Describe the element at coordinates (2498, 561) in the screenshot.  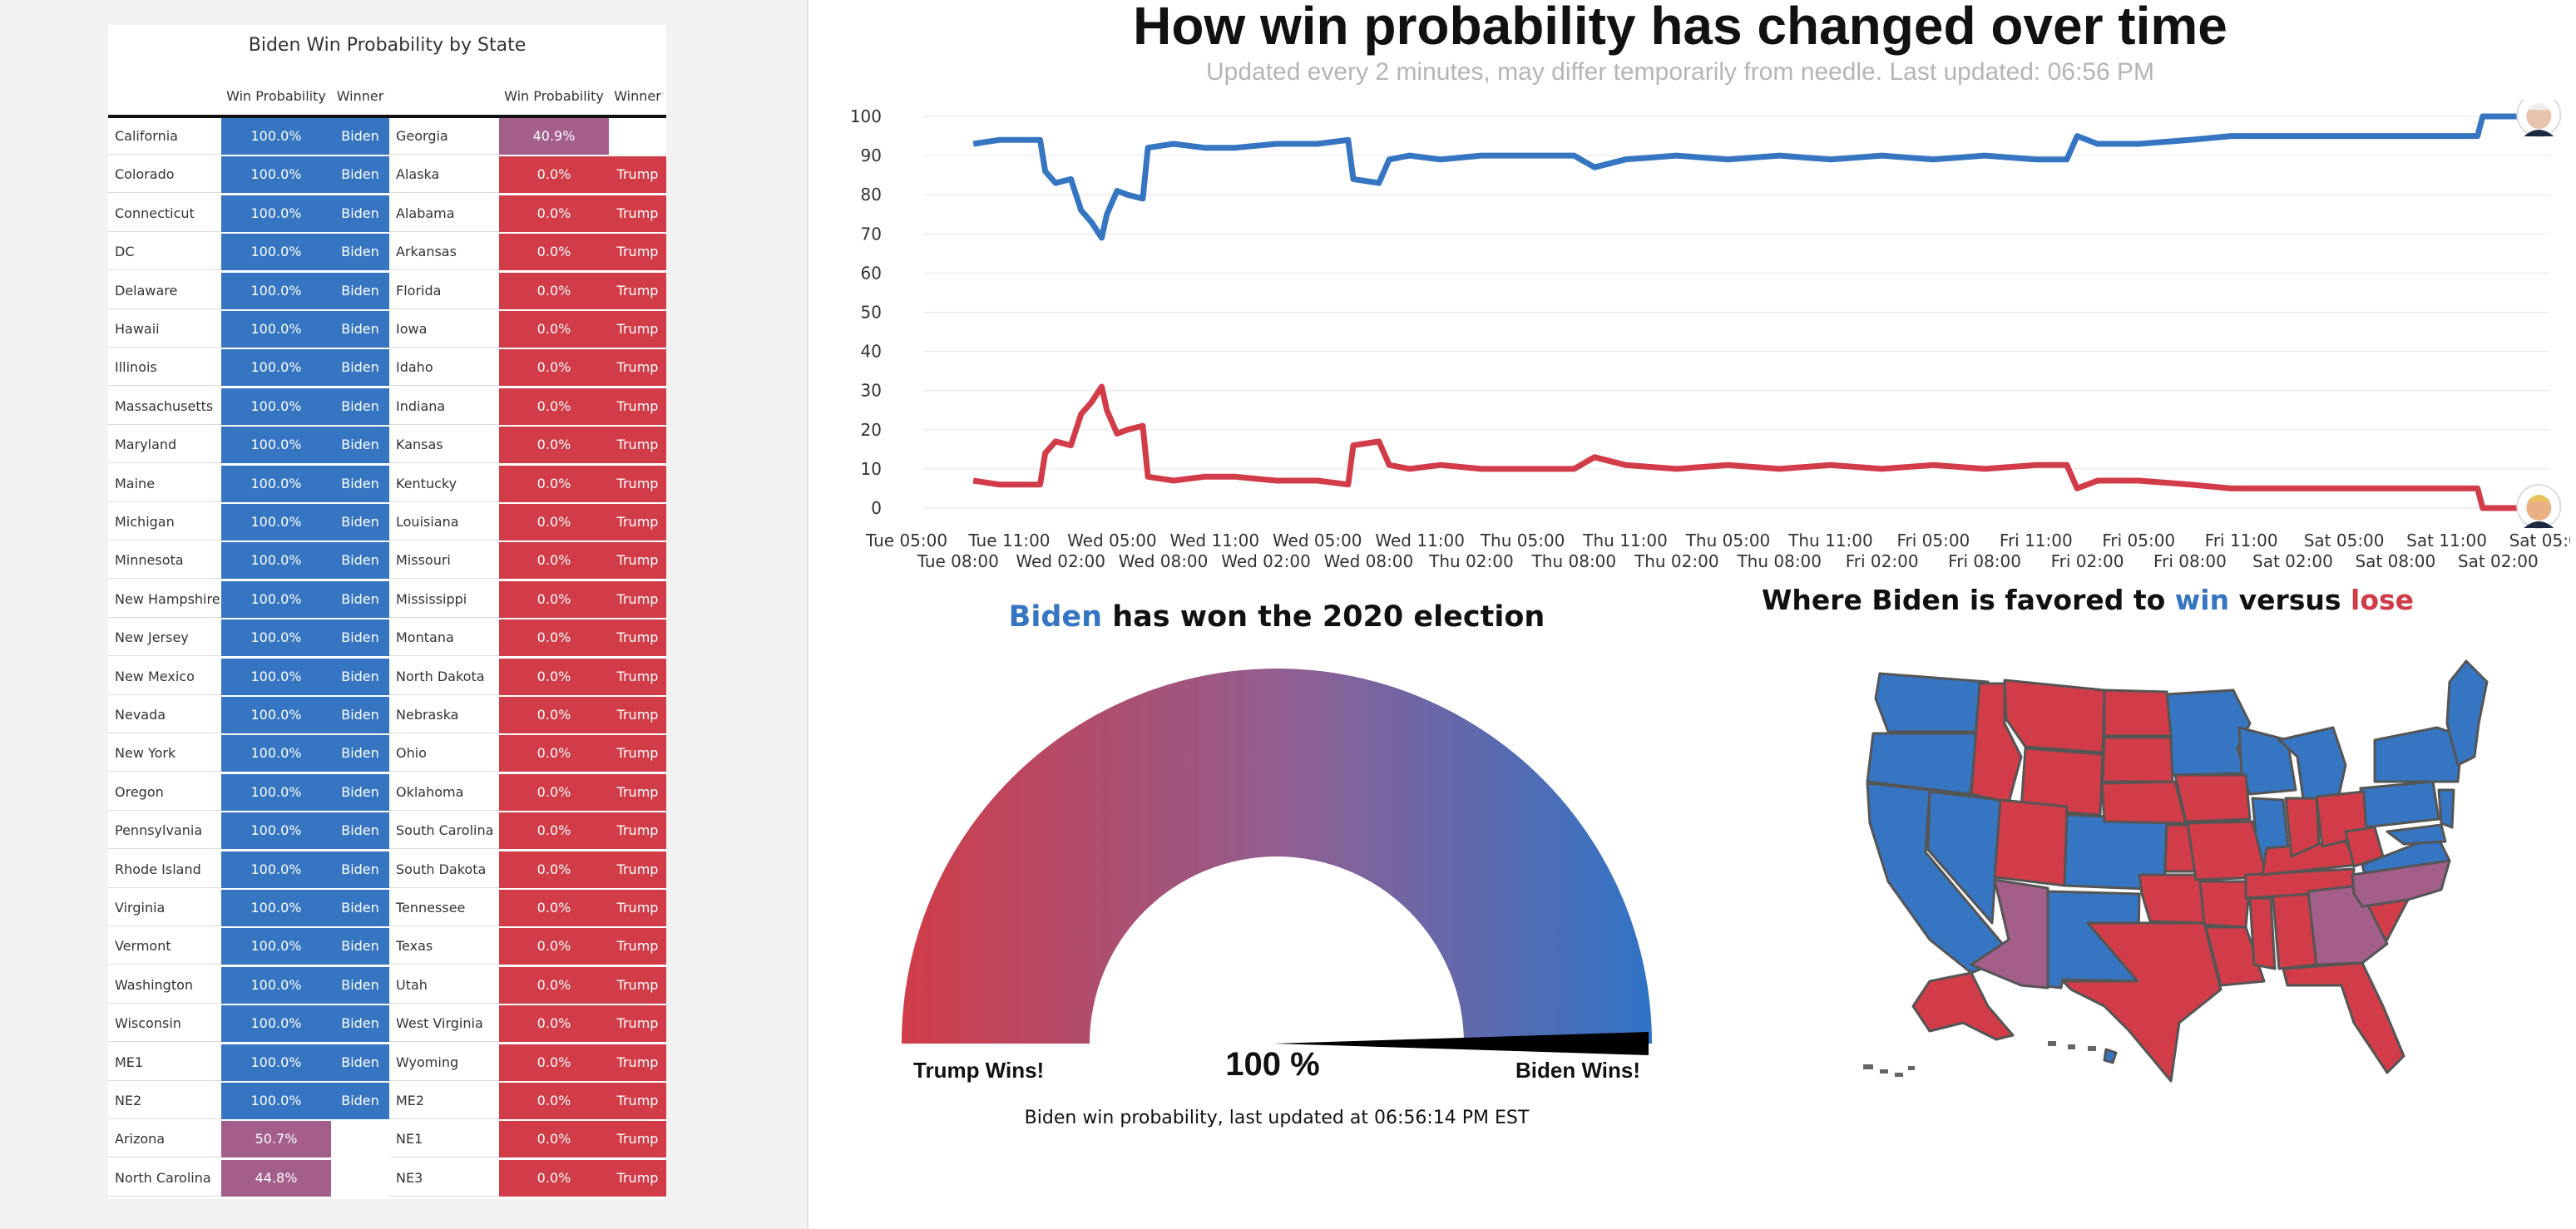
I see `x-tick-label: Sat 02:00` at that location.